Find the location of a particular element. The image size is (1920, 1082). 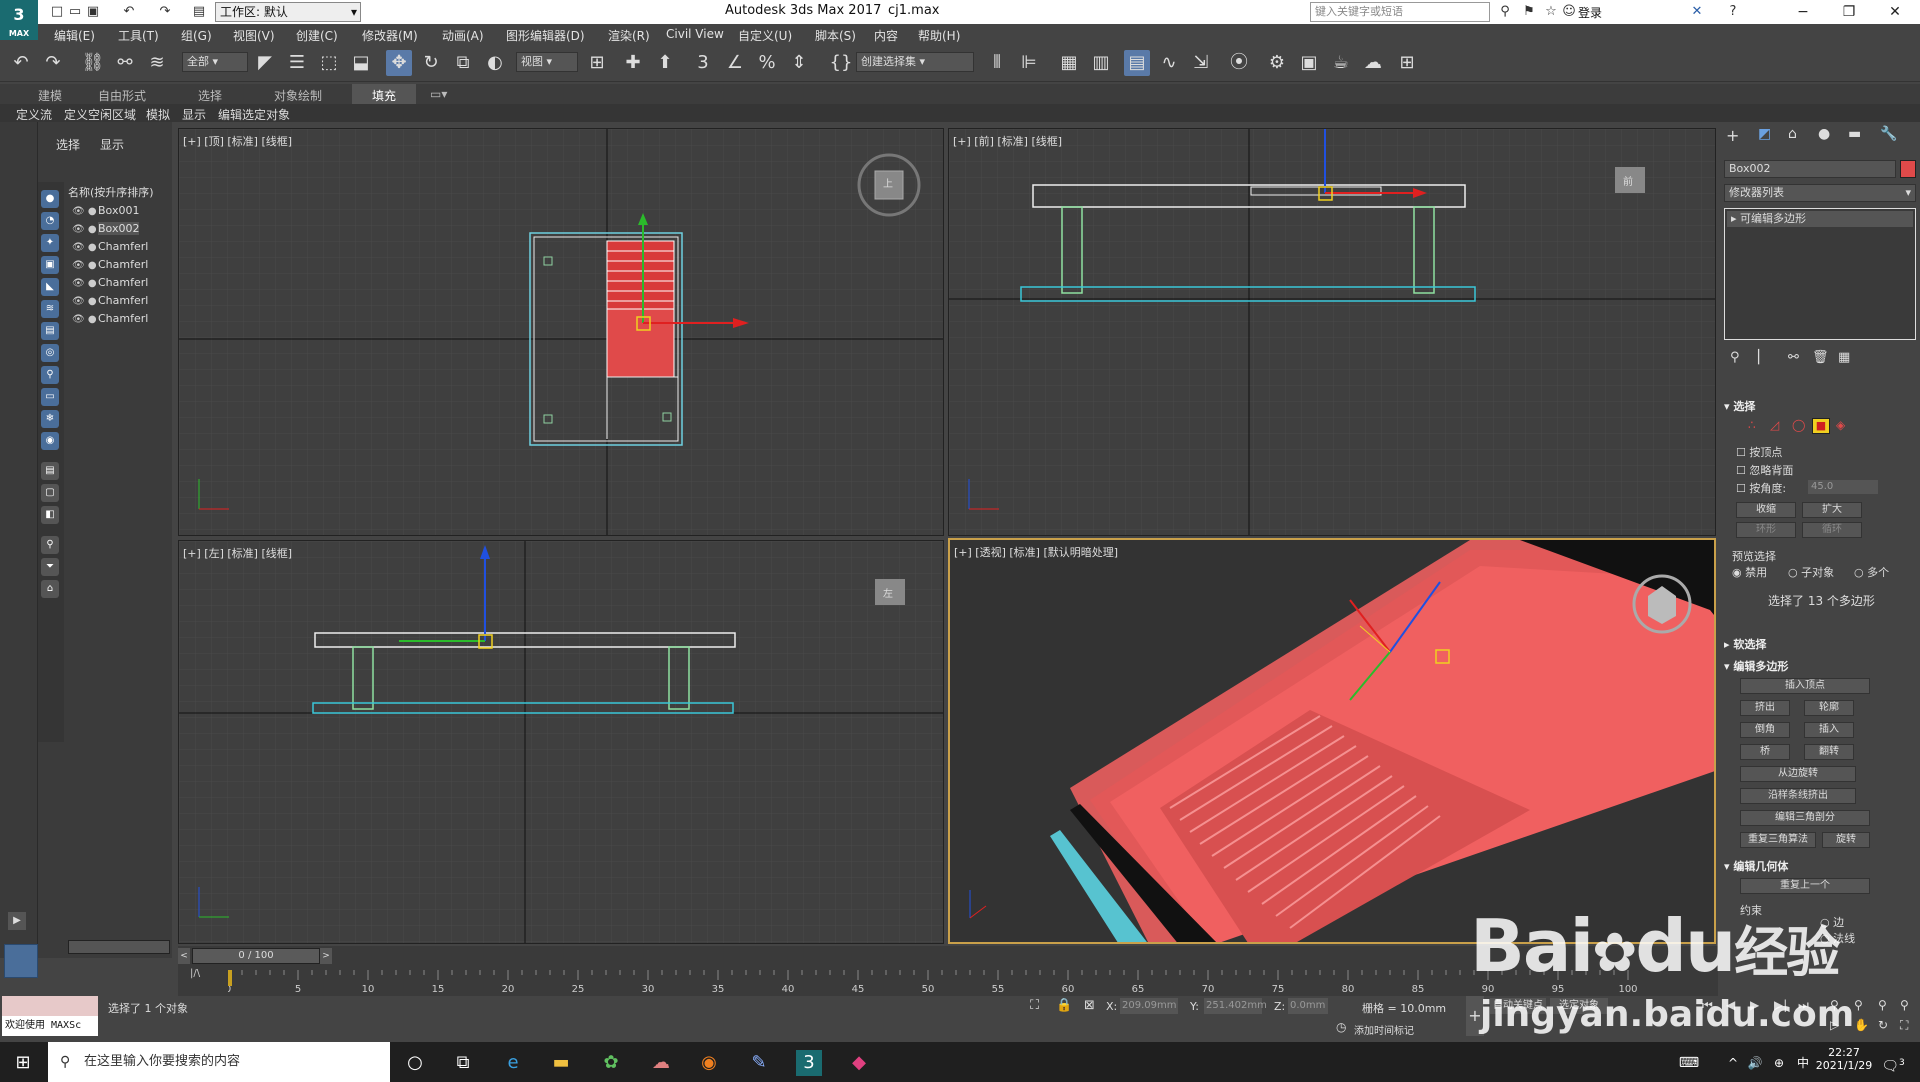

absolute-mode-icon: ⊠ is located at coordinates (1089, 1005).